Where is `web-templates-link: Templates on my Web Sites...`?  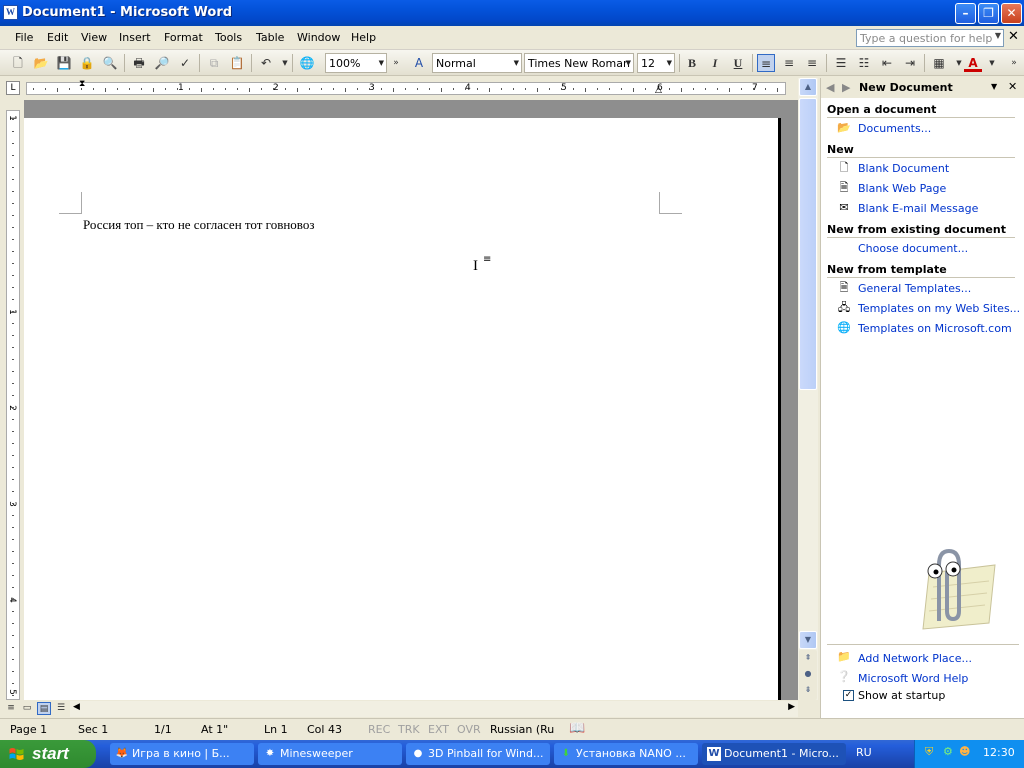 web-templates-link: Templates on my Web Sites... is located at coordinates (939, 308).